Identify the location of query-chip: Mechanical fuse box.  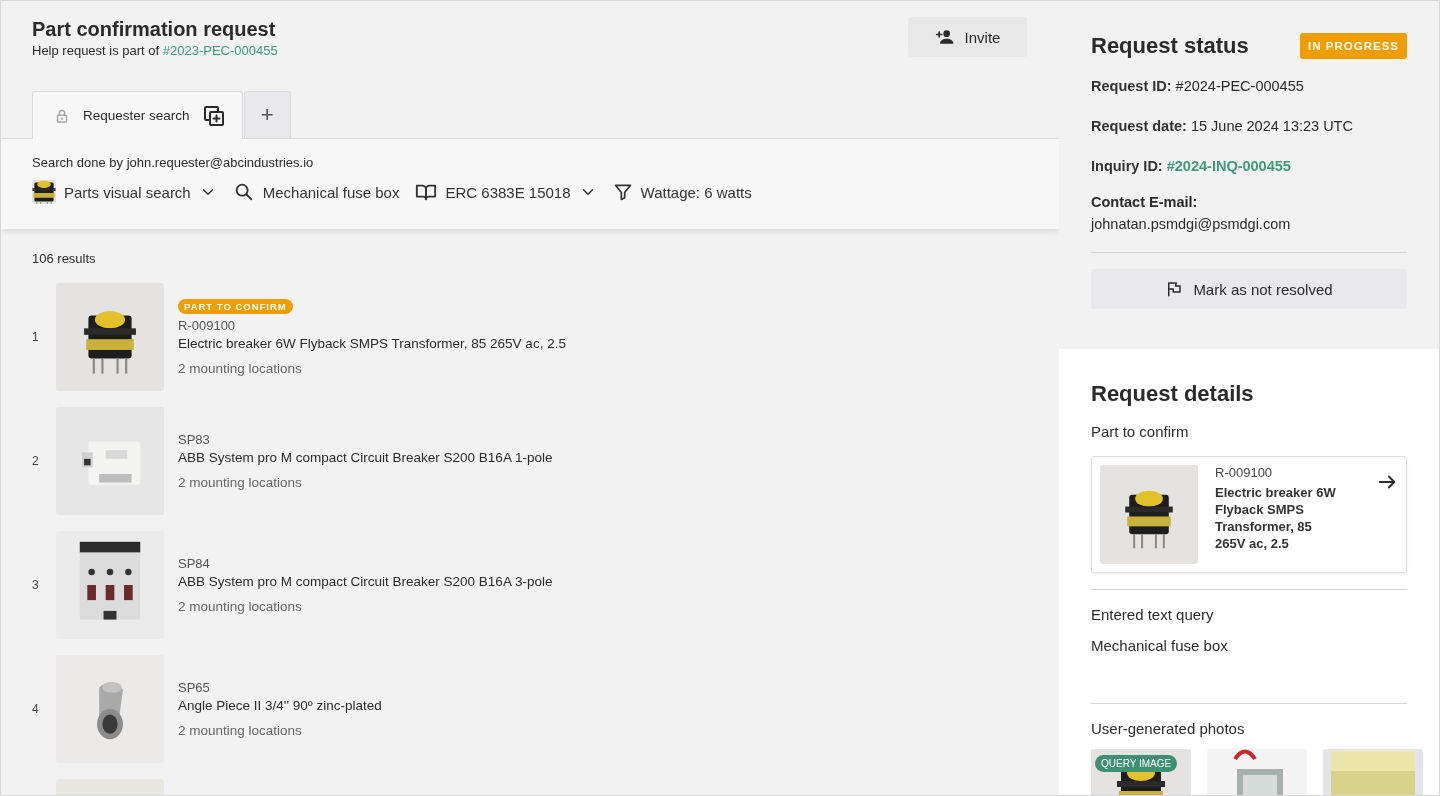
(316, 192).